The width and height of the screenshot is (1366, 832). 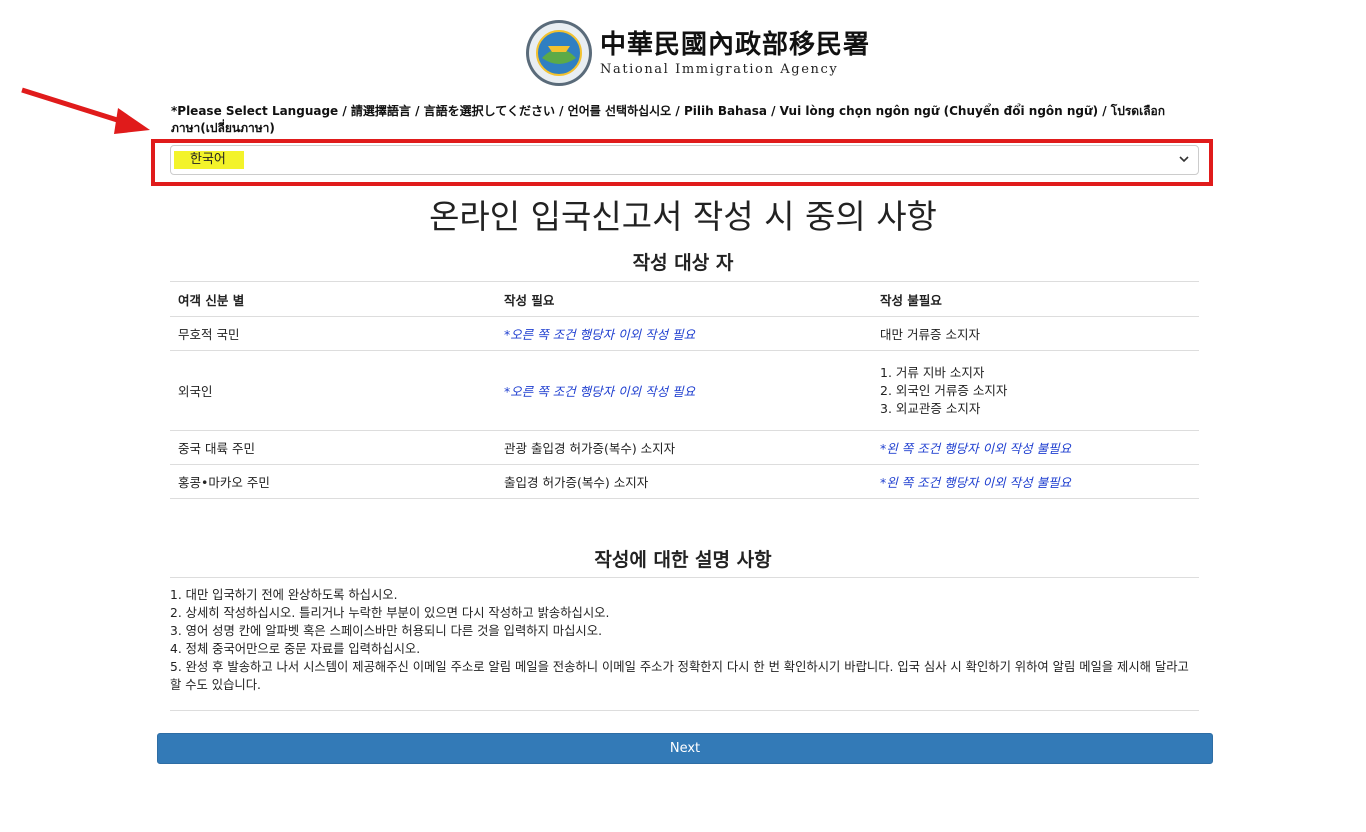 I want to click on red-arrow-annotation, so click(x=85, y=110).